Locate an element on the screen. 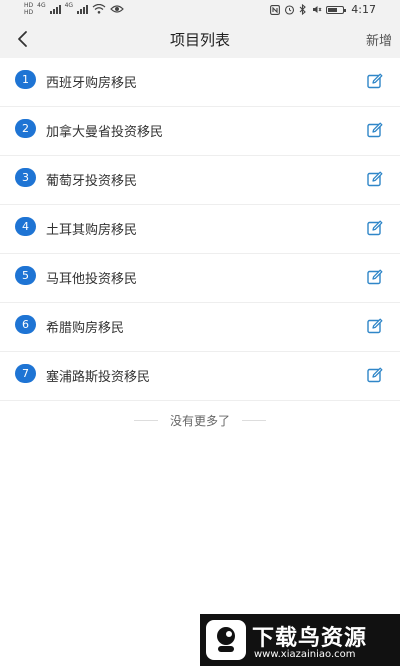 The image size is (400, 666). mute-icon is located at coordinates (317, 9).